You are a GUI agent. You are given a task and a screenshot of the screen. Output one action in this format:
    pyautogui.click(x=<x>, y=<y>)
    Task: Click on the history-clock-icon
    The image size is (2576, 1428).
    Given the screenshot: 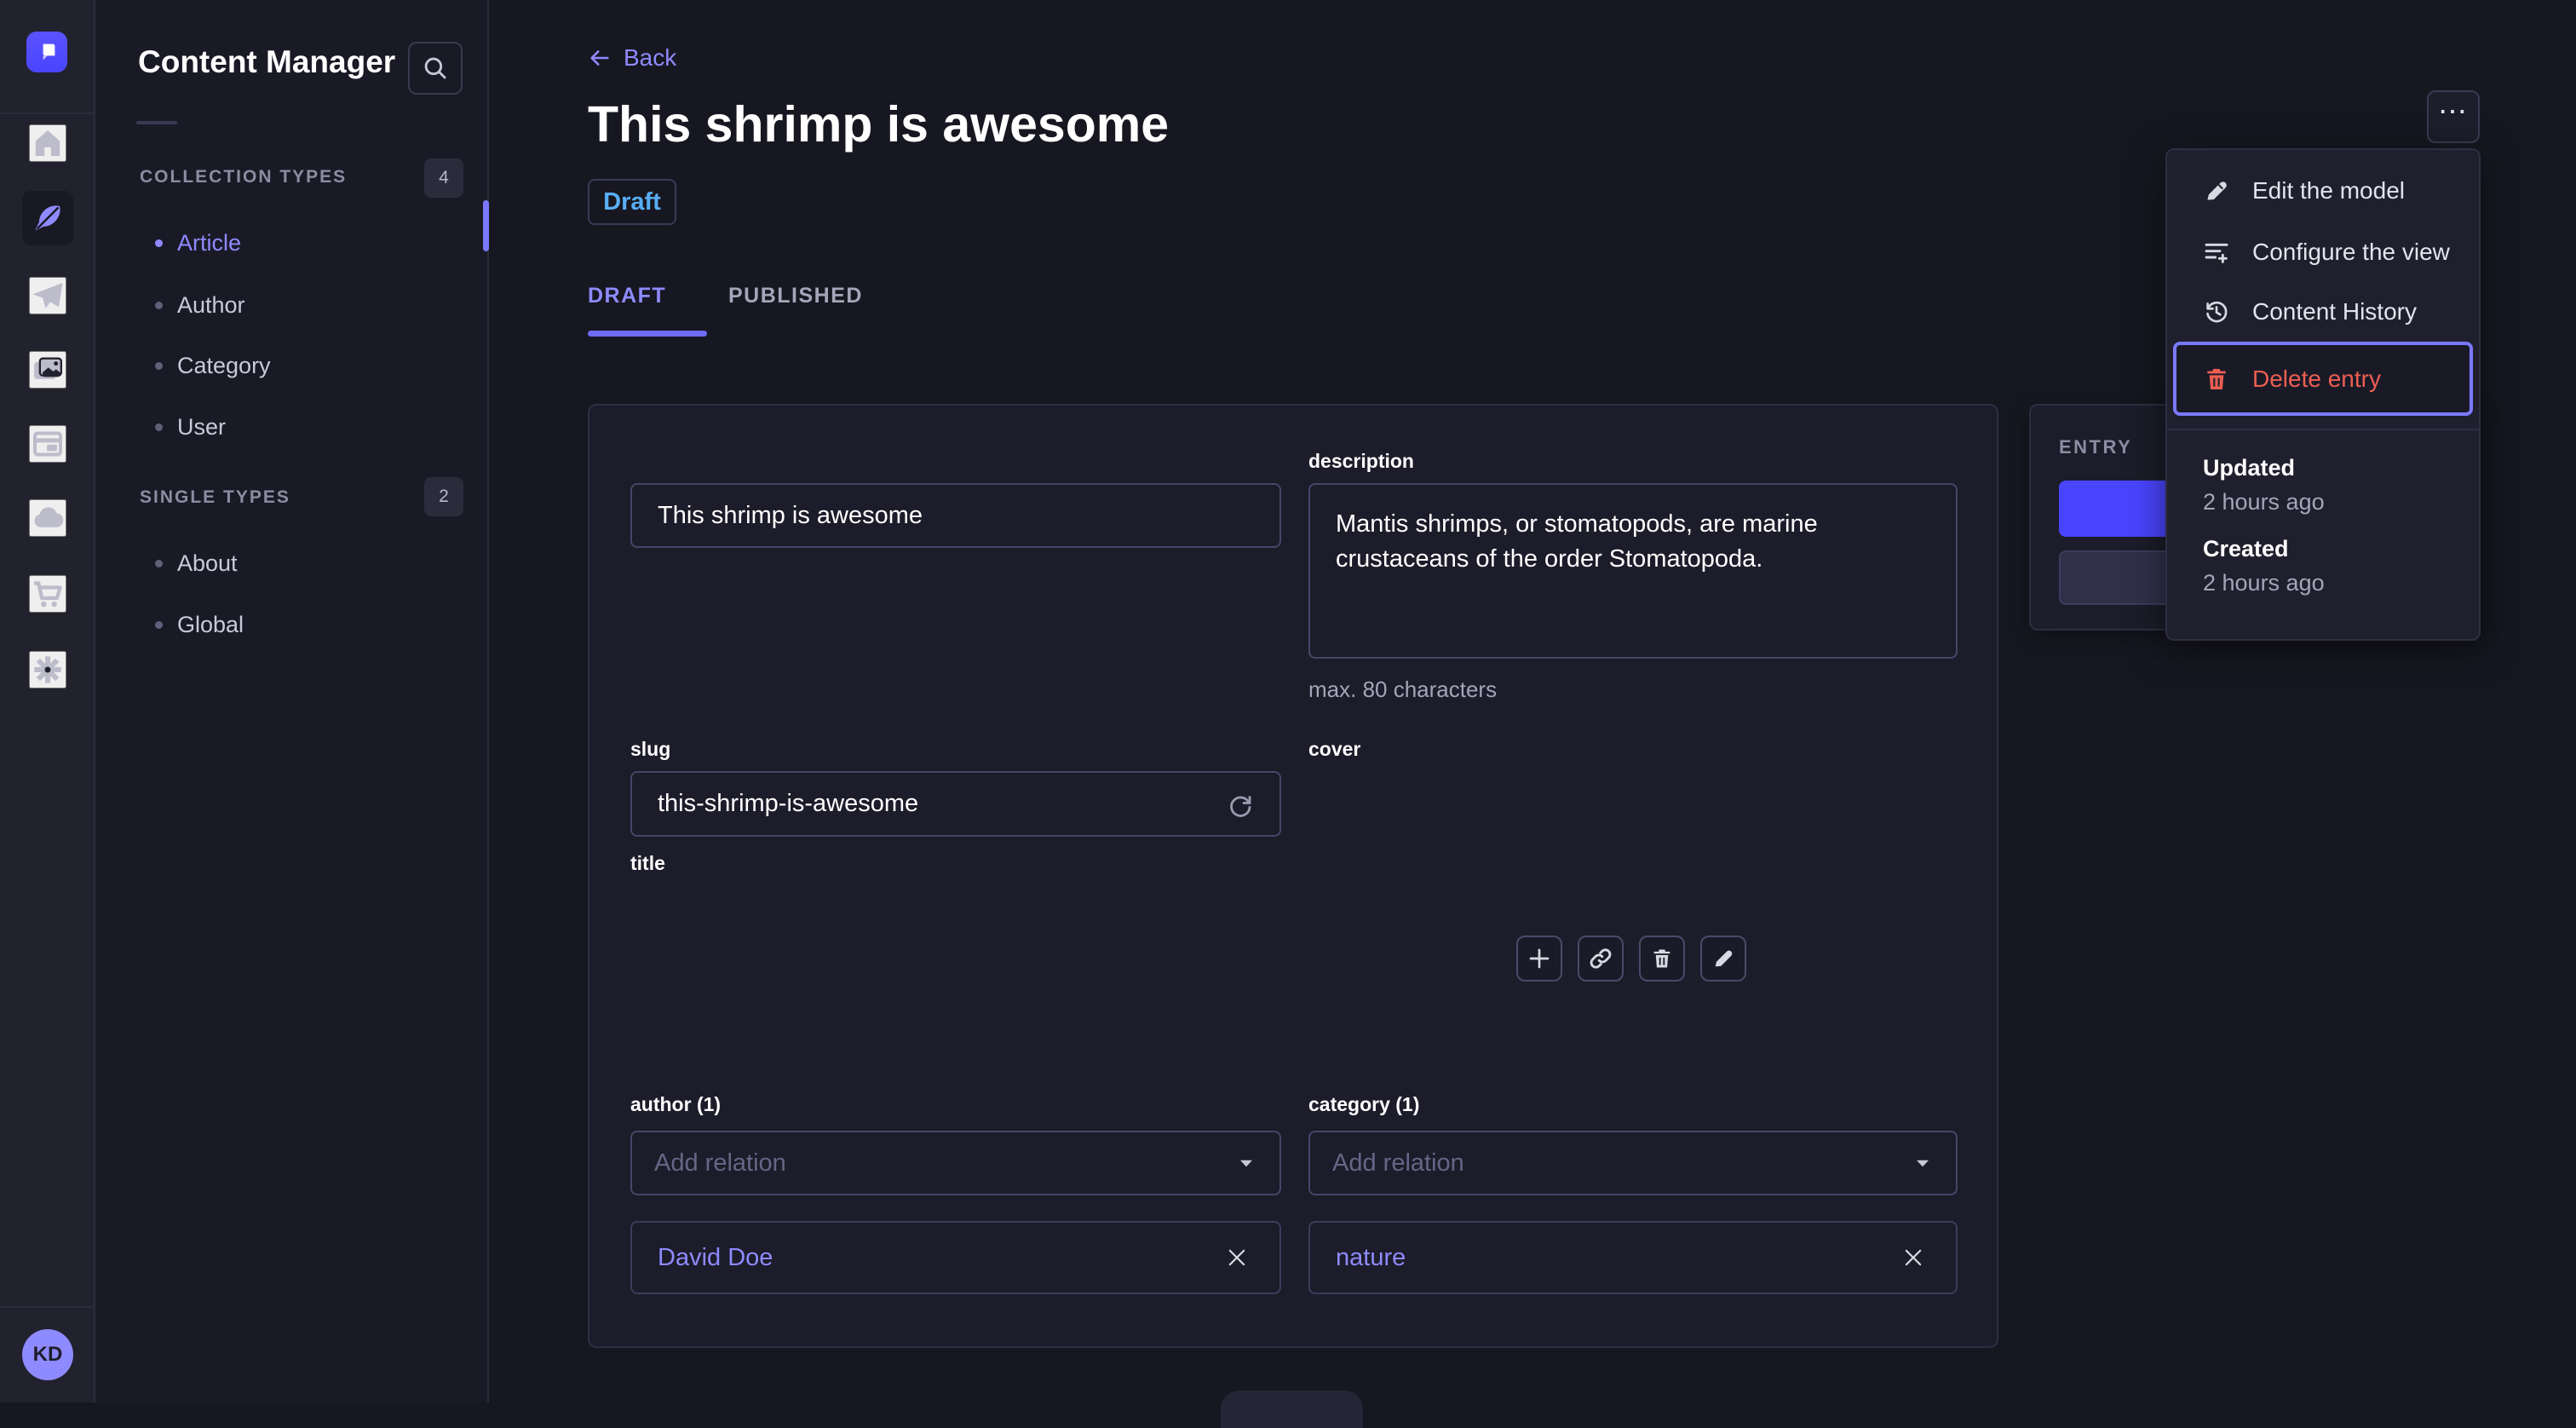 What is the action you would take?
    pyautogui.click(x=2217, y=312)
    